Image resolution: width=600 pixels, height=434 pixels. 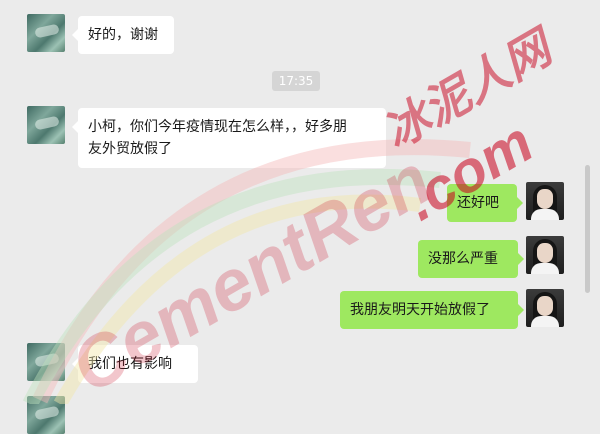 What do you see at coordinates (229, 138) in the screenshot?
I see `message-bubble-incoming: 小柯，你们今年疫情现在怎么样，，好多朋 友外贸放假了` at bounding box center [229, 138].